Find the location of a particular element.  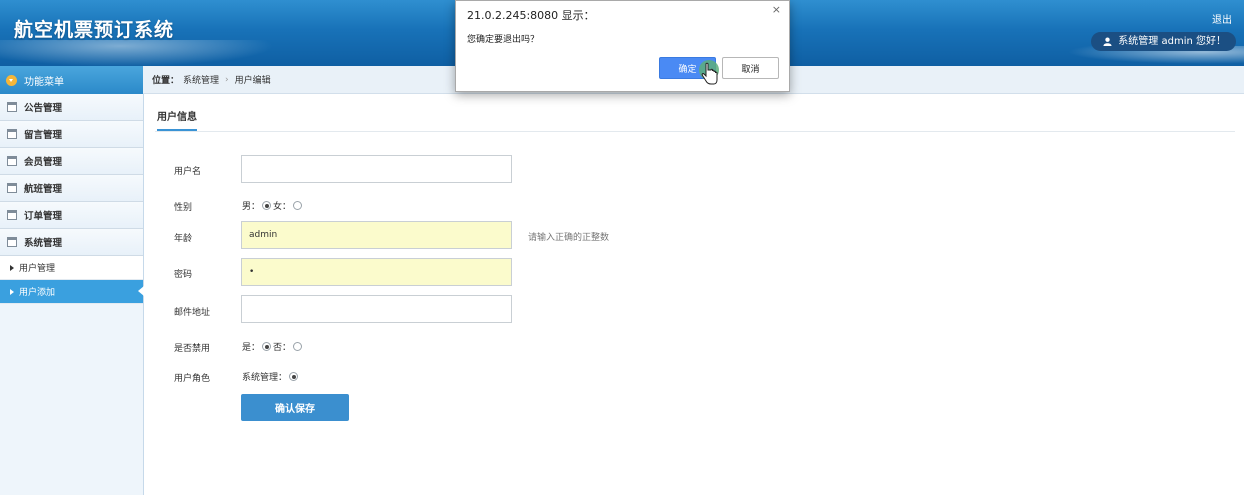

disabled-radio-group: 是： 否： is located at coordinates (272, 346).